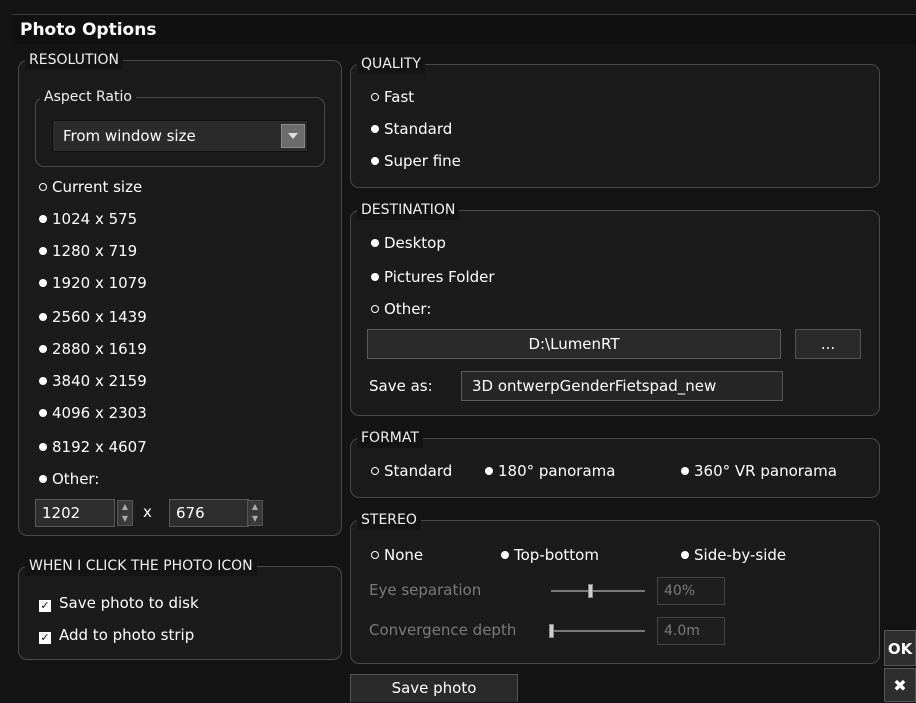 The image size is (916, 703). Describe the element at coordinates (418, 129) in the screenshot. I see `quality-option-label: Standard` at that location.